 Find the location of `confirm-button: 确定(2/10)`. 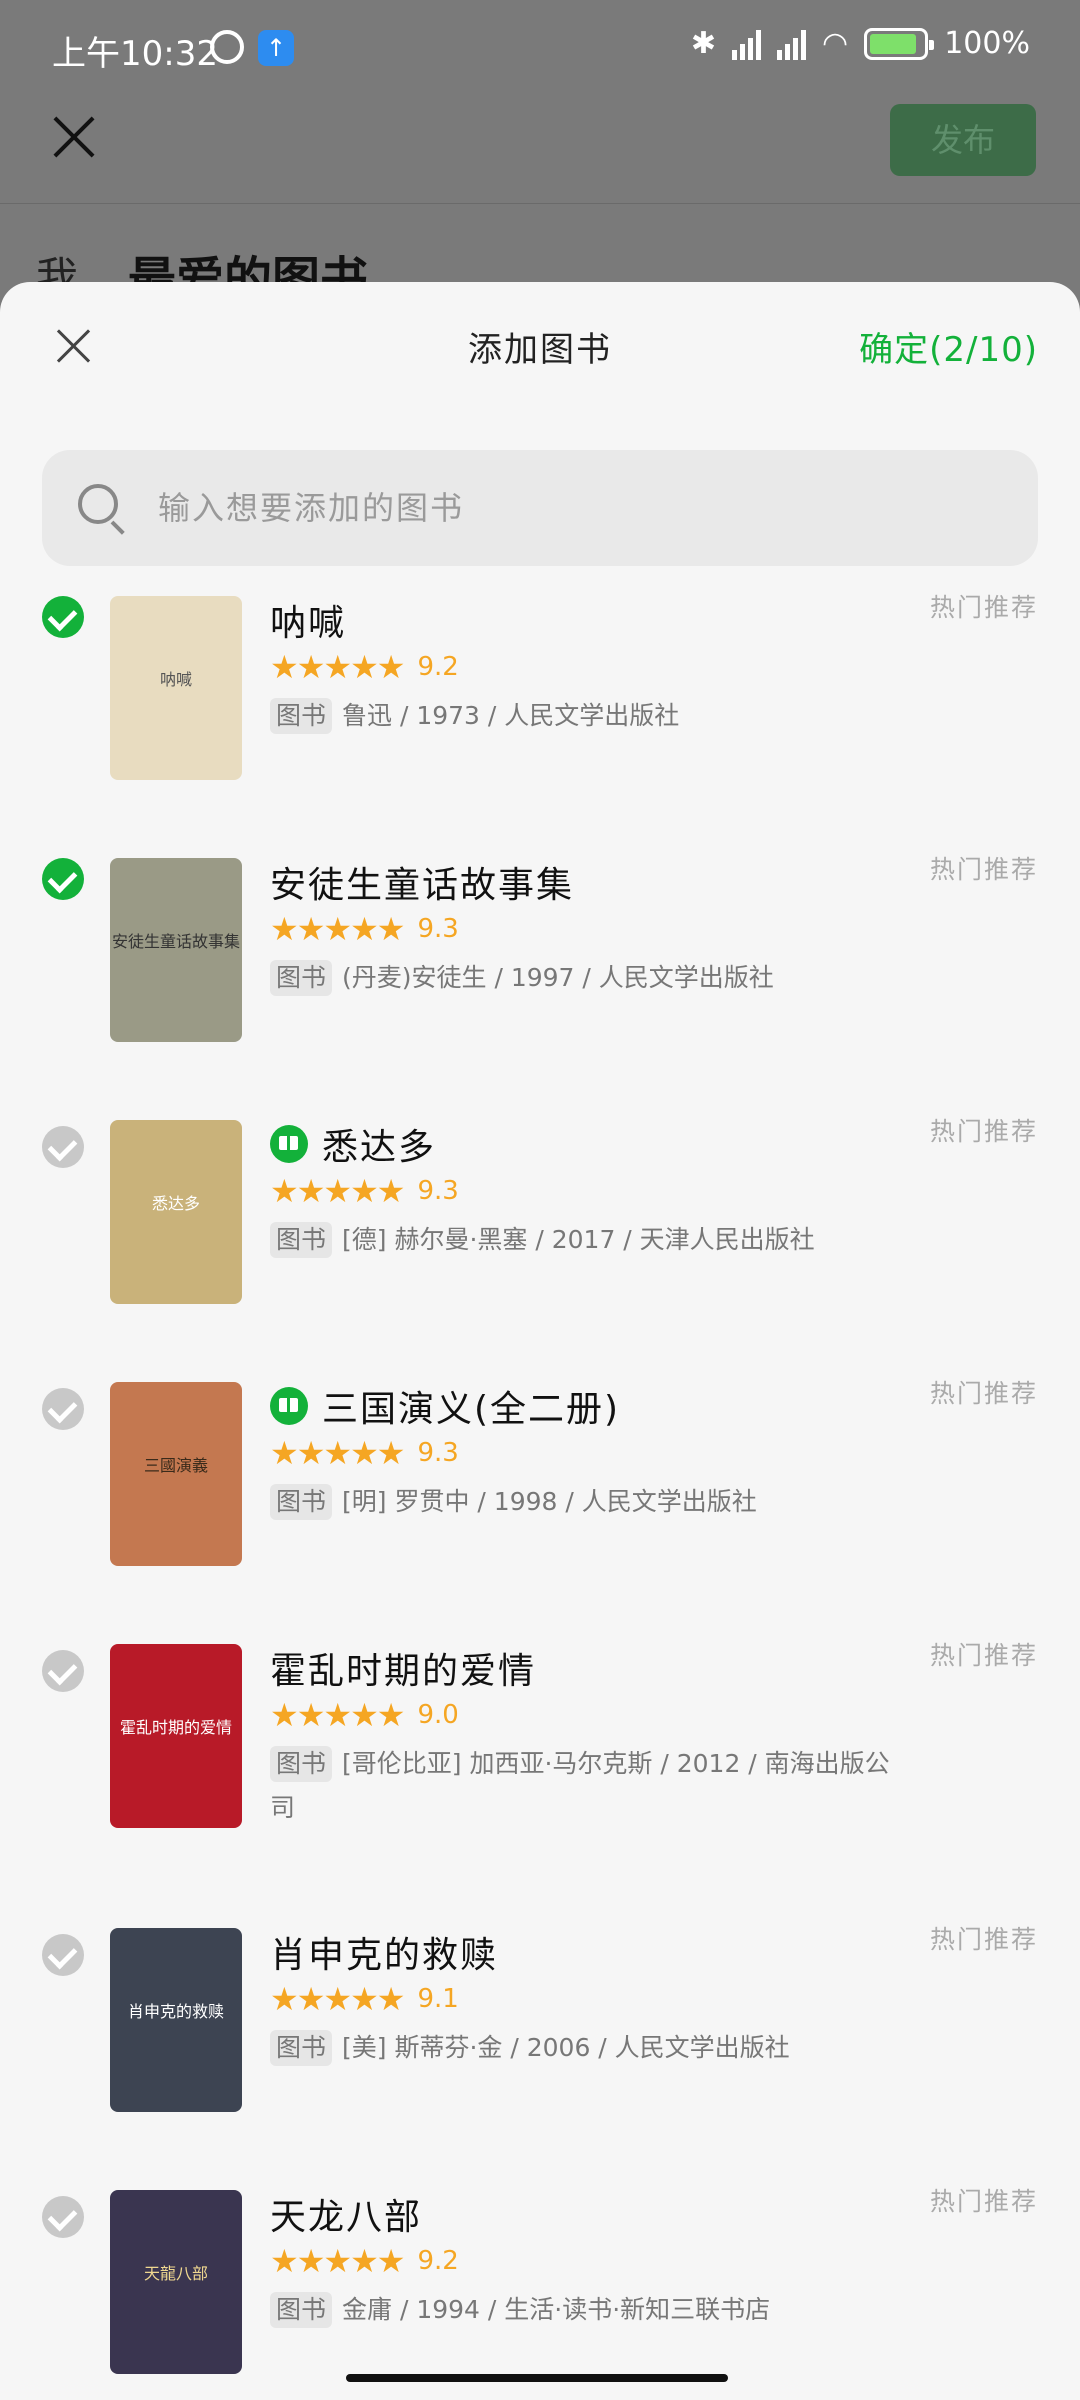

confirm-button: 确定(2/10) is located at coordinates (948, 346).